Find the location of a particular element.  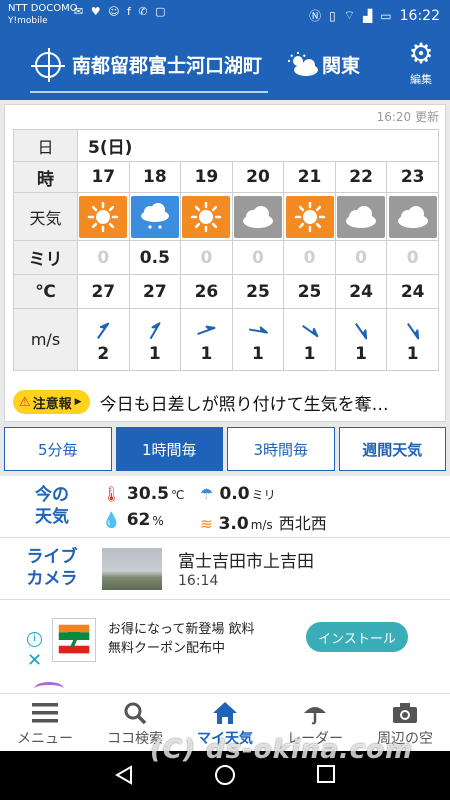

search-icon is located at coordinates (135, 713).